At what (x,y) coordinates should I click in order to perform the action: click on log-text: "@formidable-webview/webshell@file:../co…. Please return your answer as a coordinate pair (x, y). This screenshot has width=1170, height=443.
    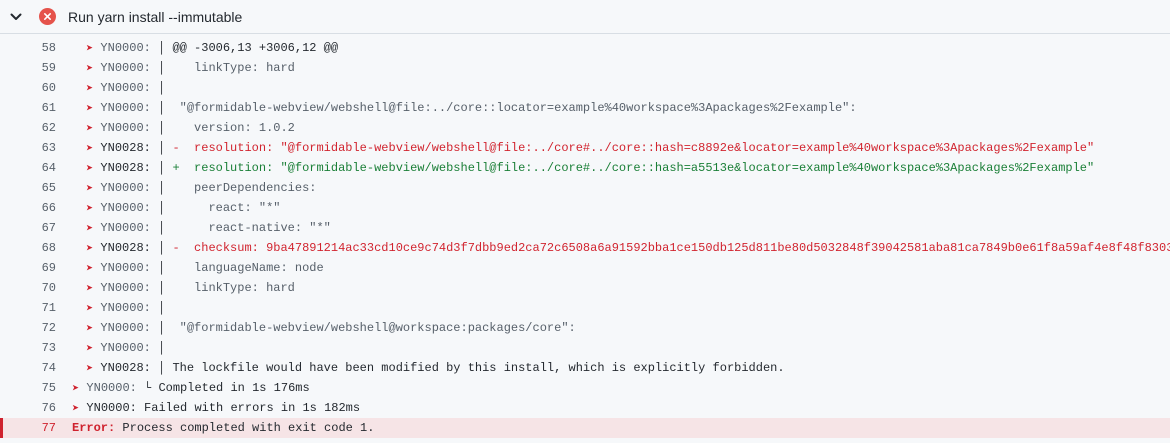
    Looking at the image, I should click on (511, 107).